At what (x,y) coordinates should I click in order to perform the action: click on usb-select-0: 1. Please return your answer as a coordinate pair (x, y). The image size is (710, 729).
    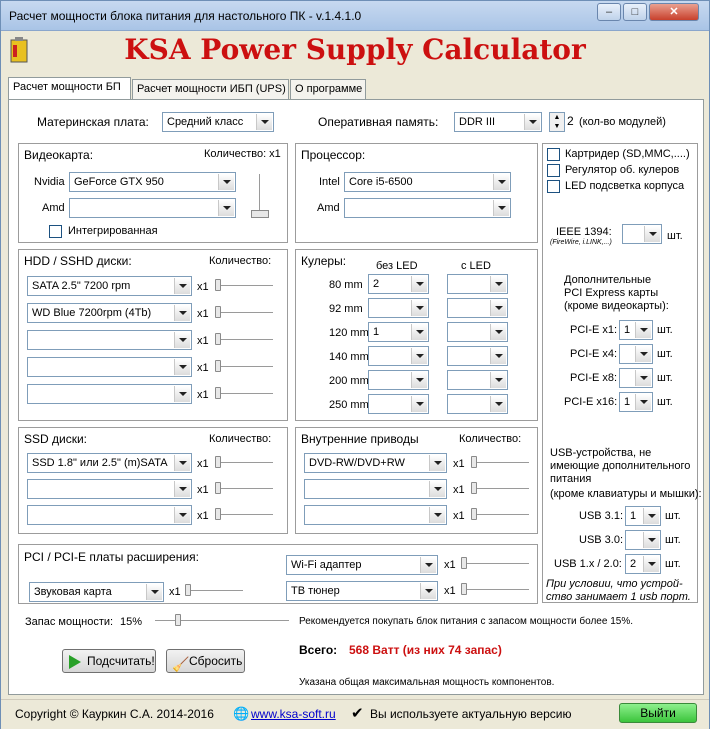
    Looking at the image, I should click on (643, 516).